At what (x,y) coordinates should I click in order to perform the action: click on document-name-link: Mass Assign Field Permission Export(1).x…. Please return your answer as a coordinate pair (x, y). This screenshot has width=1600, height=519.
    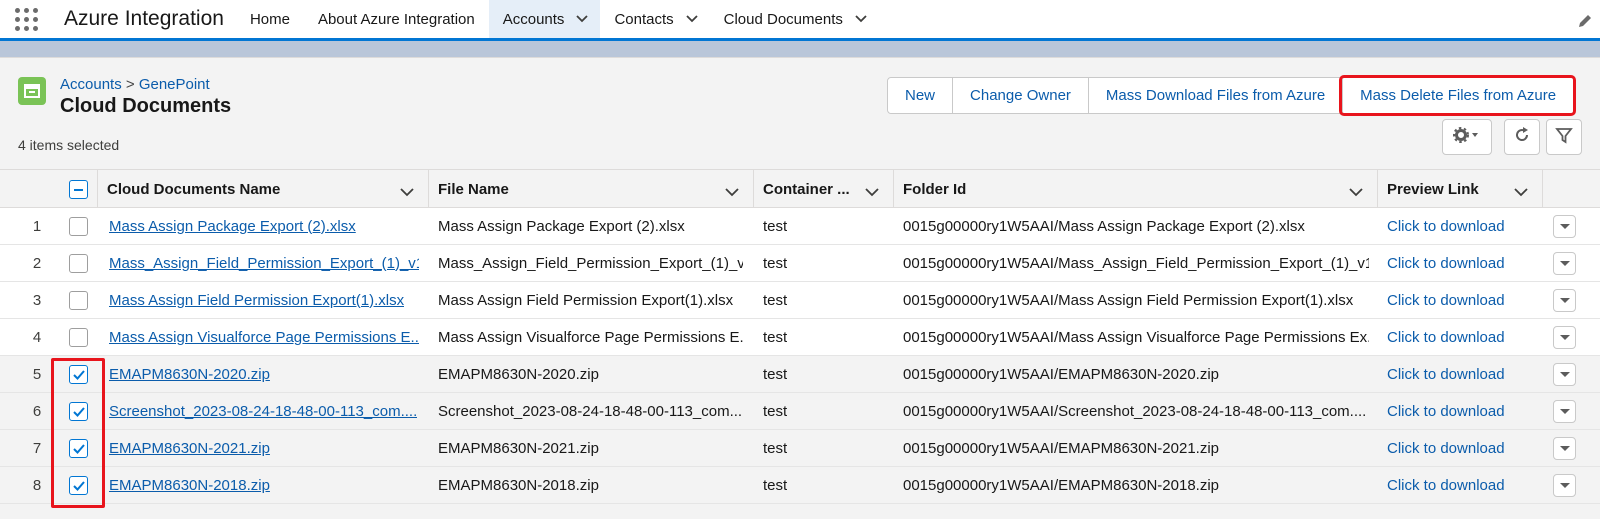
    Looking at the image, I should click on (256, 300).